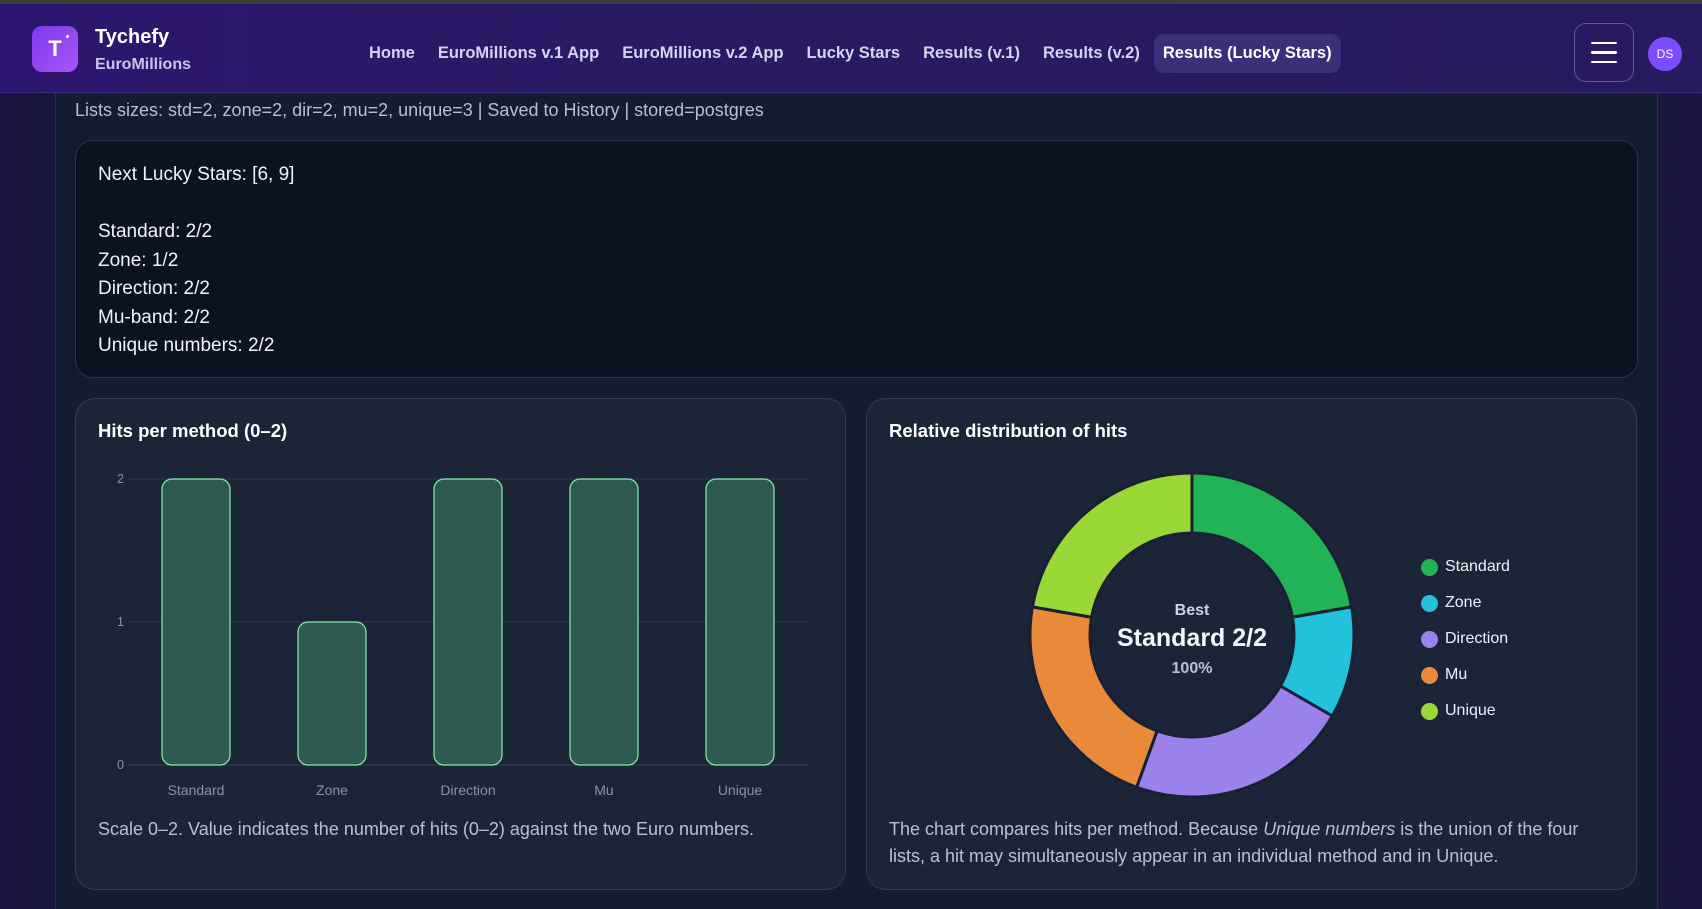 The height and width of the screenshot is (909, 1702). I want to click on hamburger-menu-button, so click(1604, 52).